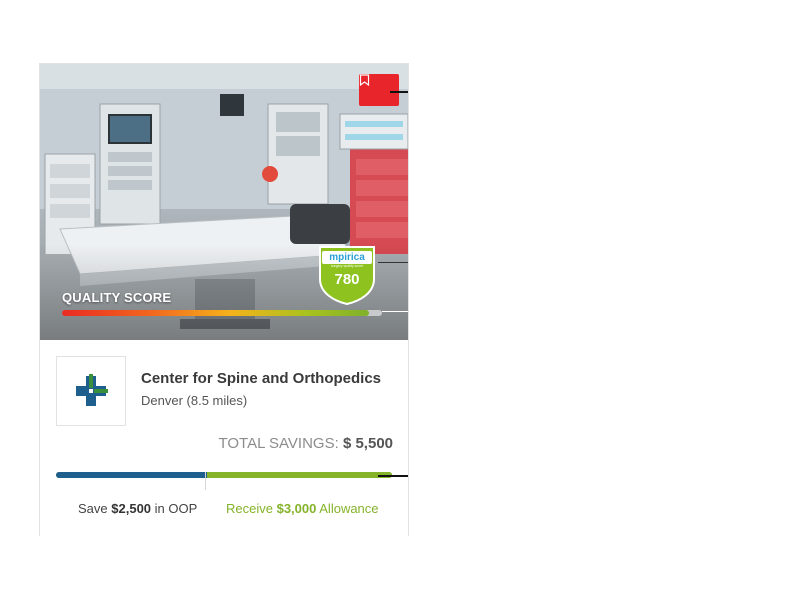 The height and width of the screenshot is (600, 800). I want to click on facility-logo, so click(91, 391).